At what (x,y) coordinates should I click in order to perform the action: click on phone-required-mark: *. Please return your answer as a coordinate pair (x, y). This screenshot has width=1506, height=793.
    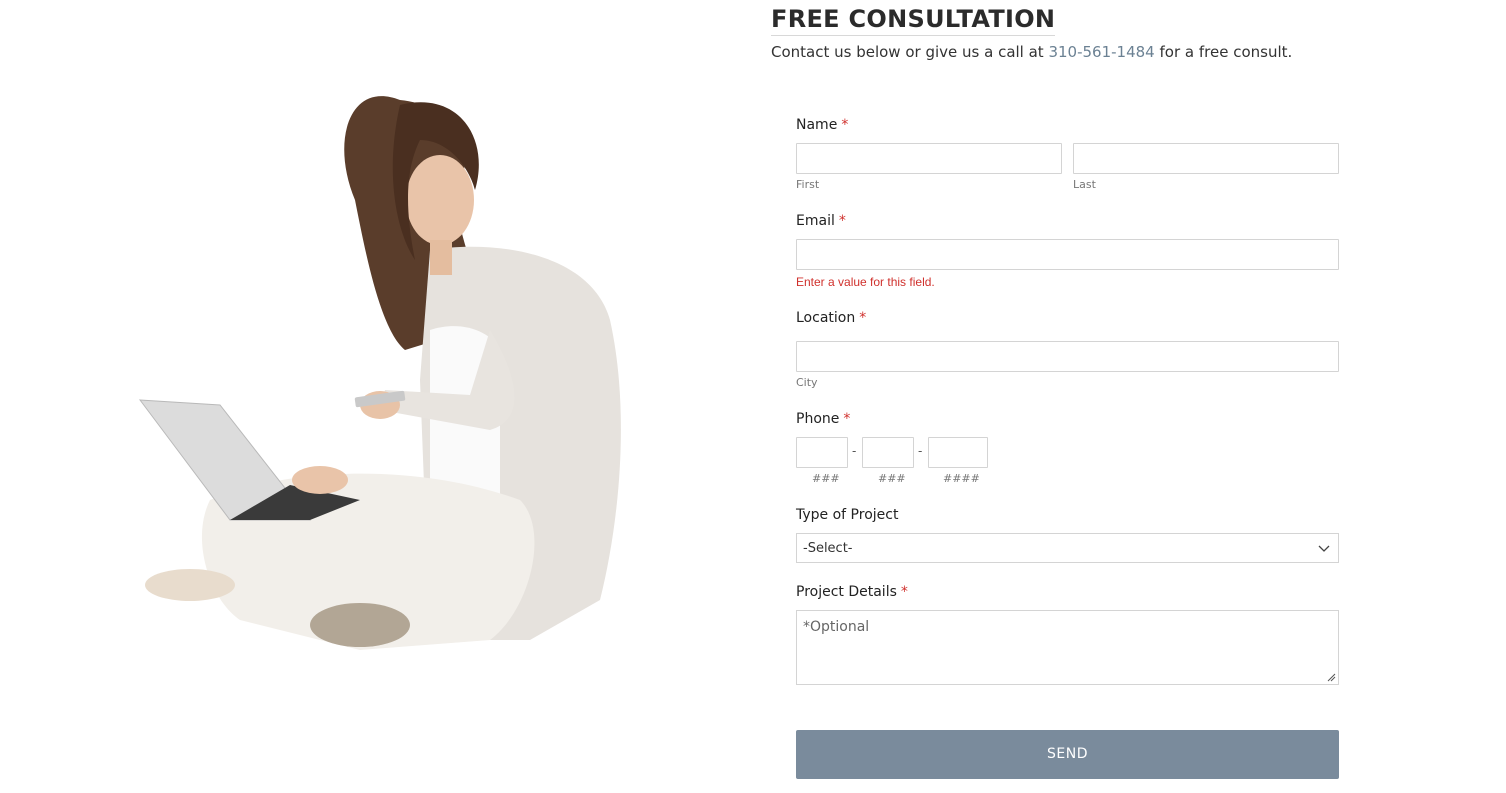
    Looking at the image, I should click on (847, 419).